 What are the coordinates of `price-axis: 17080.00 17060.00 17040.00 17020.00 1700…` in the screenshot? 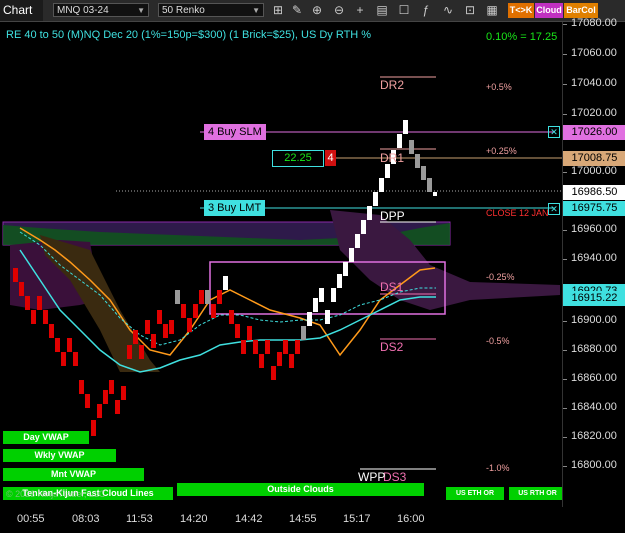 It's located at (593, 262).